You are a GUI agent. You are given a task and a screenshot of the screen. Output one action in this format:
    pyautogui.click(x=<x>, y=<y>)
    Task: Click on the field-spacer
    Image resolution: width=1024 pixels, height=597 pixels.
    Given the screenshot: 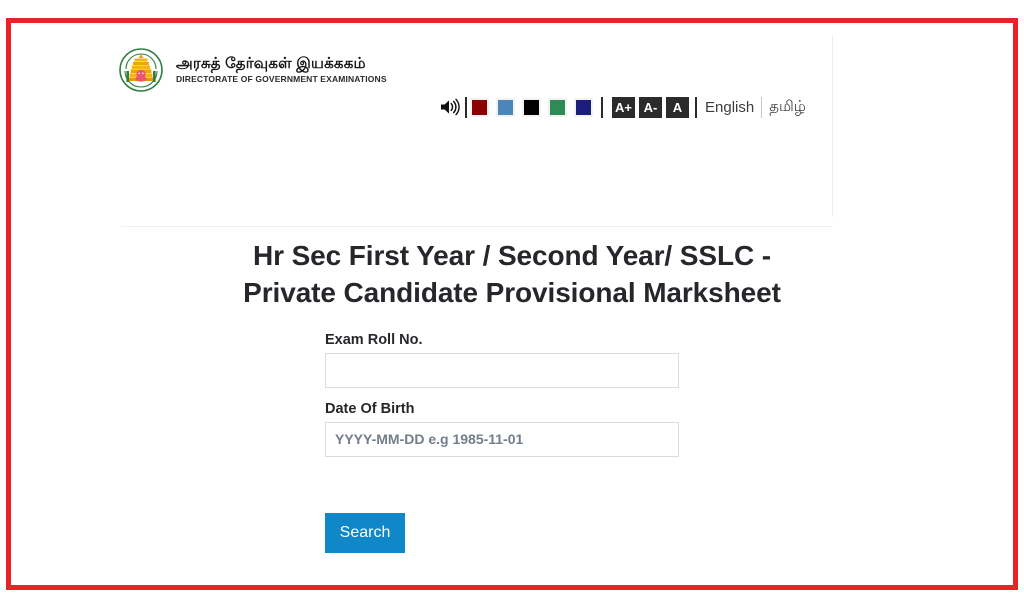 What is the action you would take?
    pyautogui.click(x=502, y=394)
    